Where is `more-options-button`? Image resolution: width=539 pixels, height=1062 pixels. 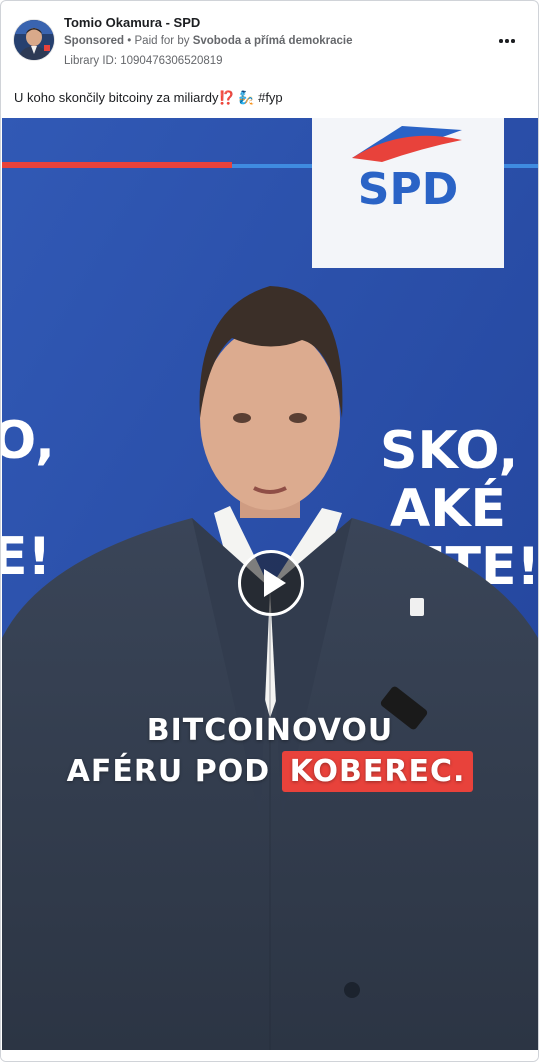 more-options-button is located at coordinates (507, 41).